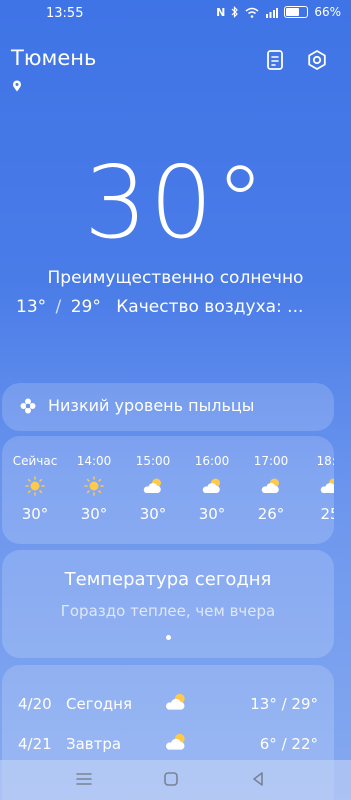 The height and width of the screenshot is (800, 351). What do you see at coordinates (272, 12) in the screenshot?
I see `signal-icon` at bounding box center [272, 12].